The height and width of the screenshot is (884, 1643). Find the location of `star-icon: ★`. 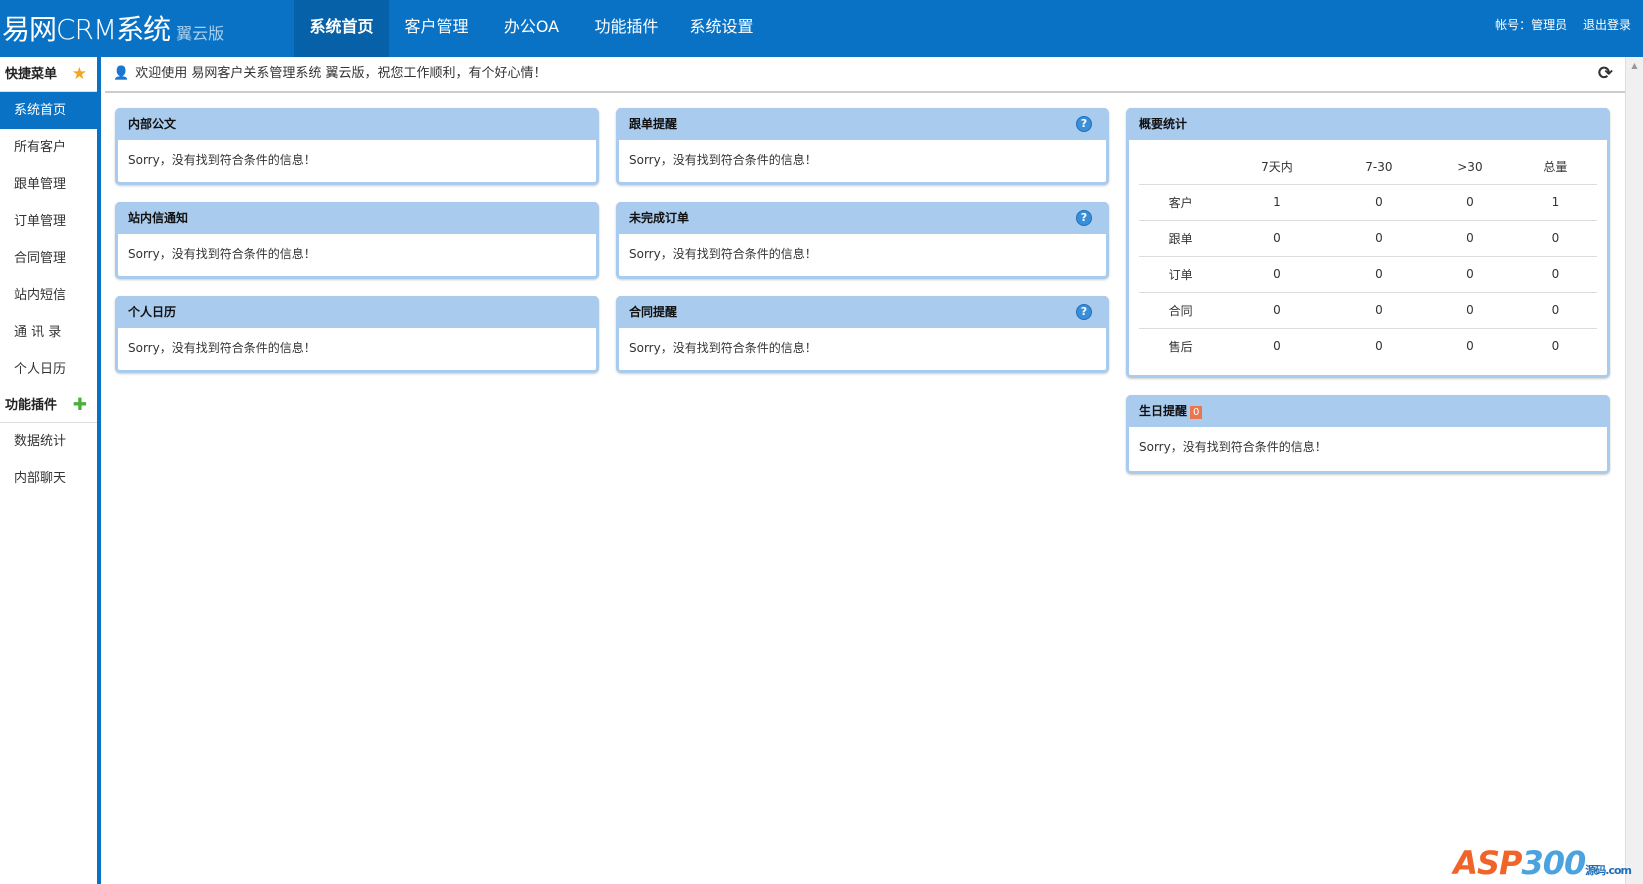

star-icon: ★ is located at coordinates (79, 74).